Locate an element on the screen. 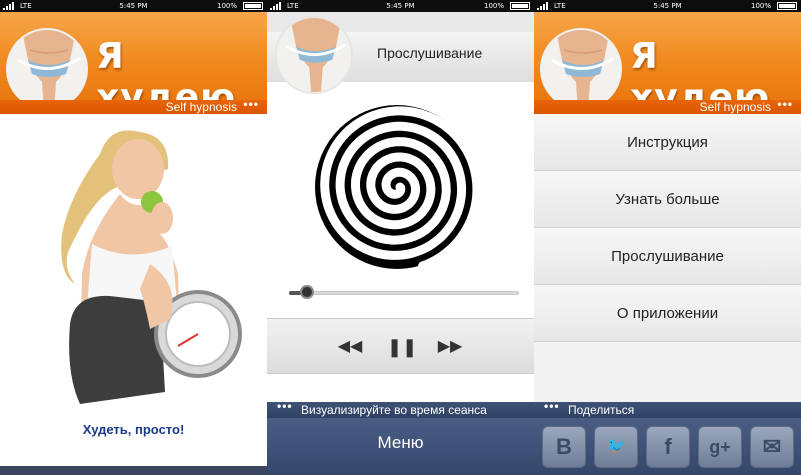 The width and height of the screenshot is (801, 475). menu-button: Меню is located at coordinates (400, 446).